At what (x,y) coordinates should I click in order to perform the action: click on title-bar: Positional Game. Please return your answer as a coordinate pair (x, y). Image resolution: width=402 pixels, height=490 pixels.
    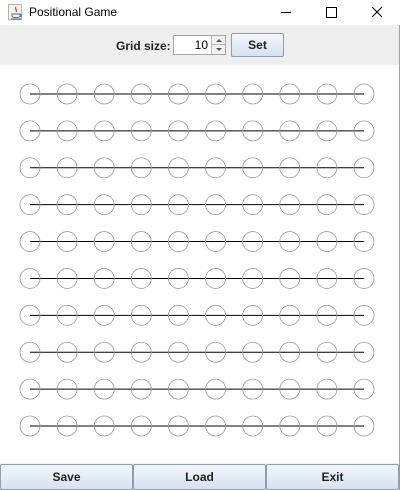
    Looking at the image, I should click on (200, 12).